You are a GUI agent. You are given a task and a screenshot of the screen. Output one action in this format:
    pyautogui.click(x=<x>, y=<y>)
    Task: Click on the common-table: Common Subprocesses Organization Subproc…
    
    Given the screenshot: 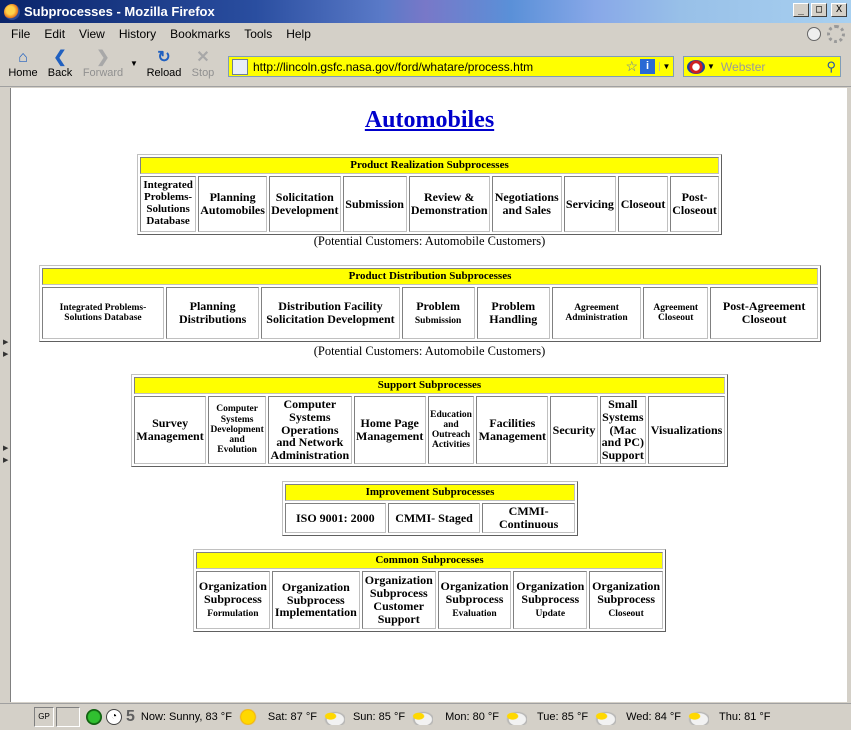 What is the action you would take?
    pyautogui.click(x=429, y=590)
    